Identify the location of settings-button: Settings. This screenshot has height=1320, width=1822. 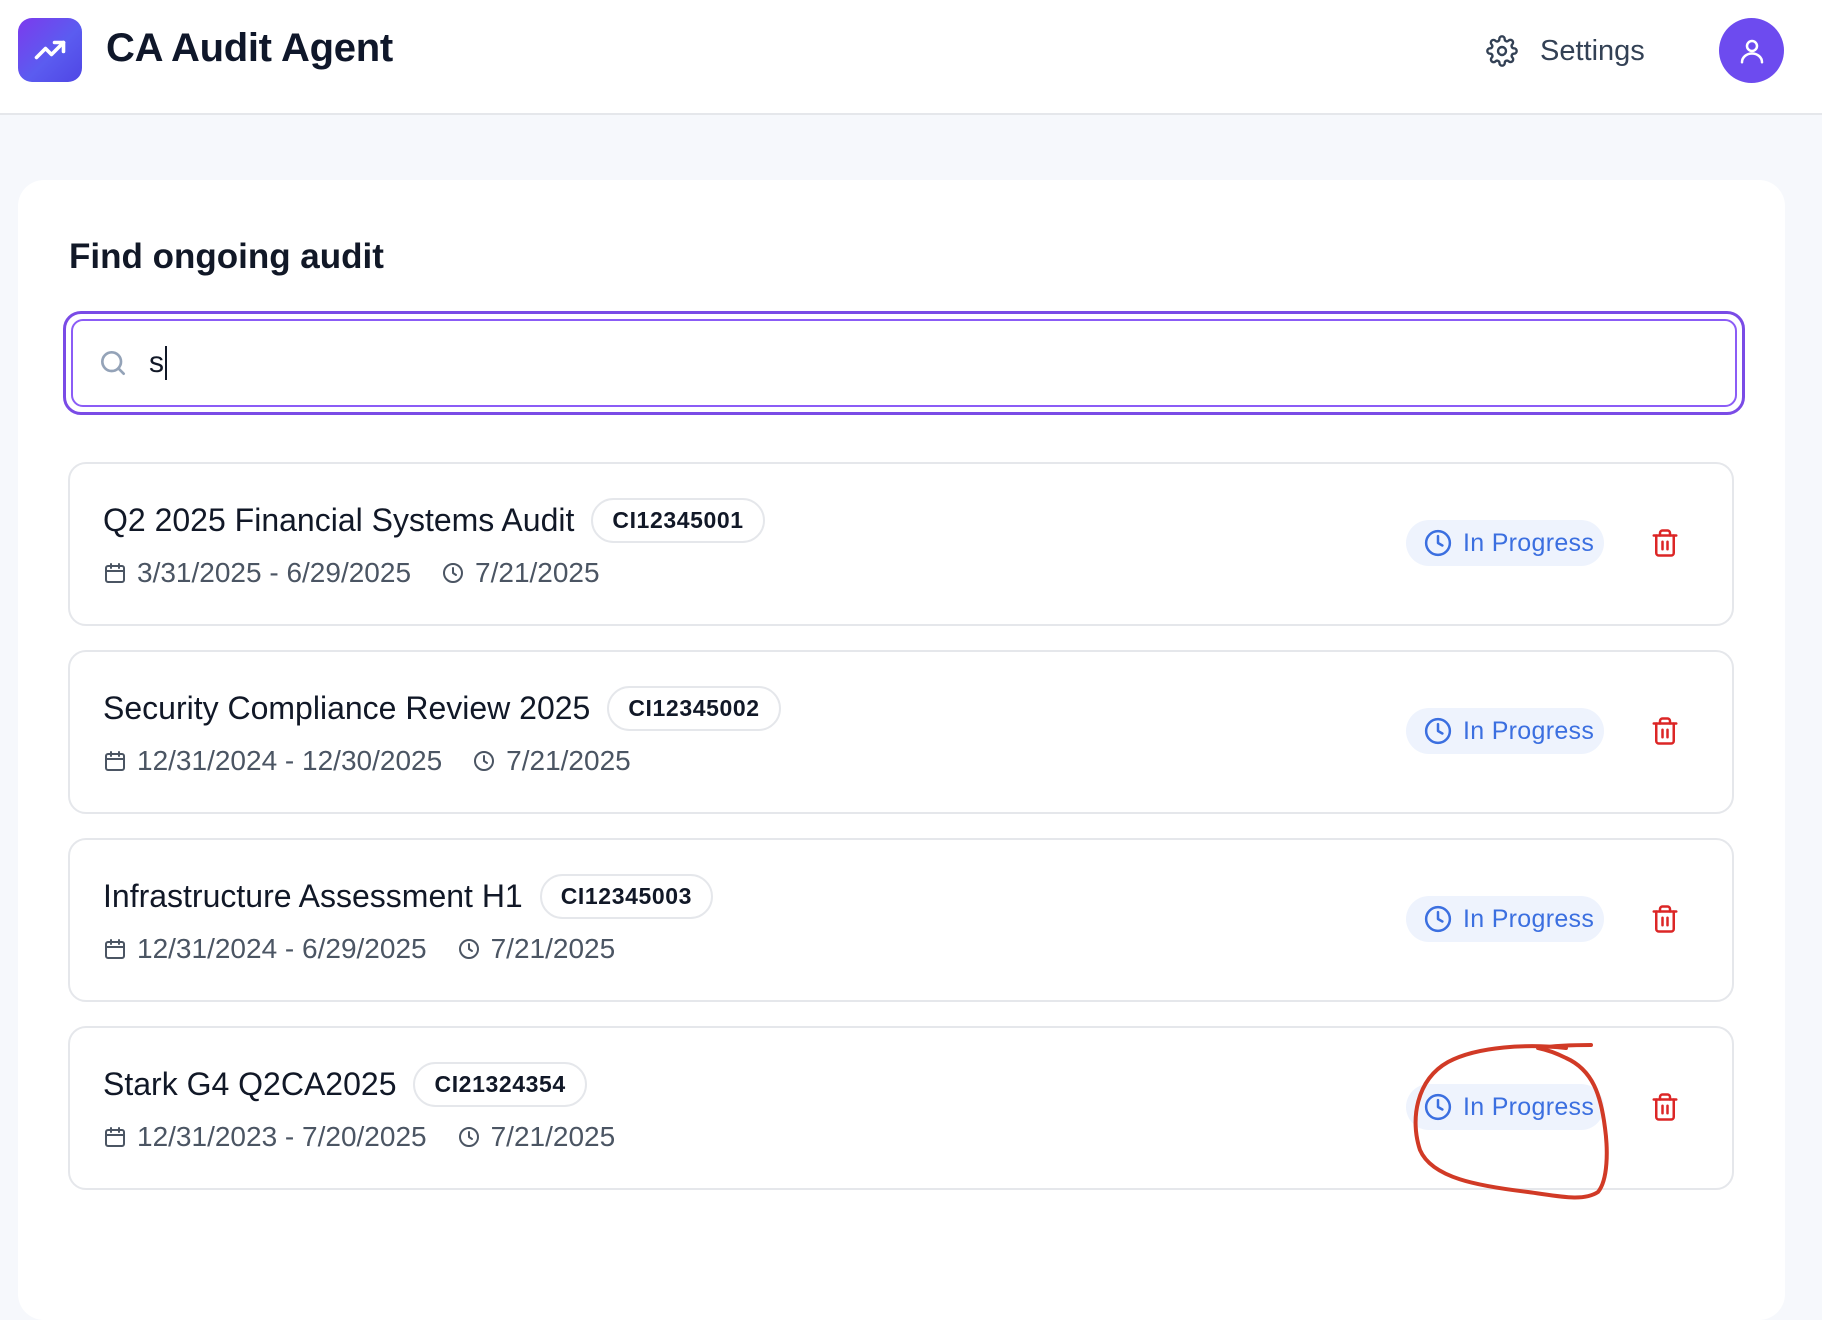
(1565, 51).